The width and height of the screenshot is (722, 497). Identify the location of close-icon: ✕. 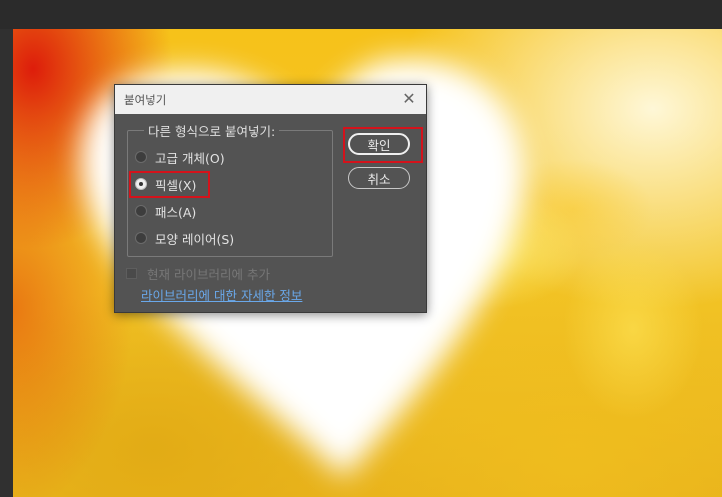
(409, 99).